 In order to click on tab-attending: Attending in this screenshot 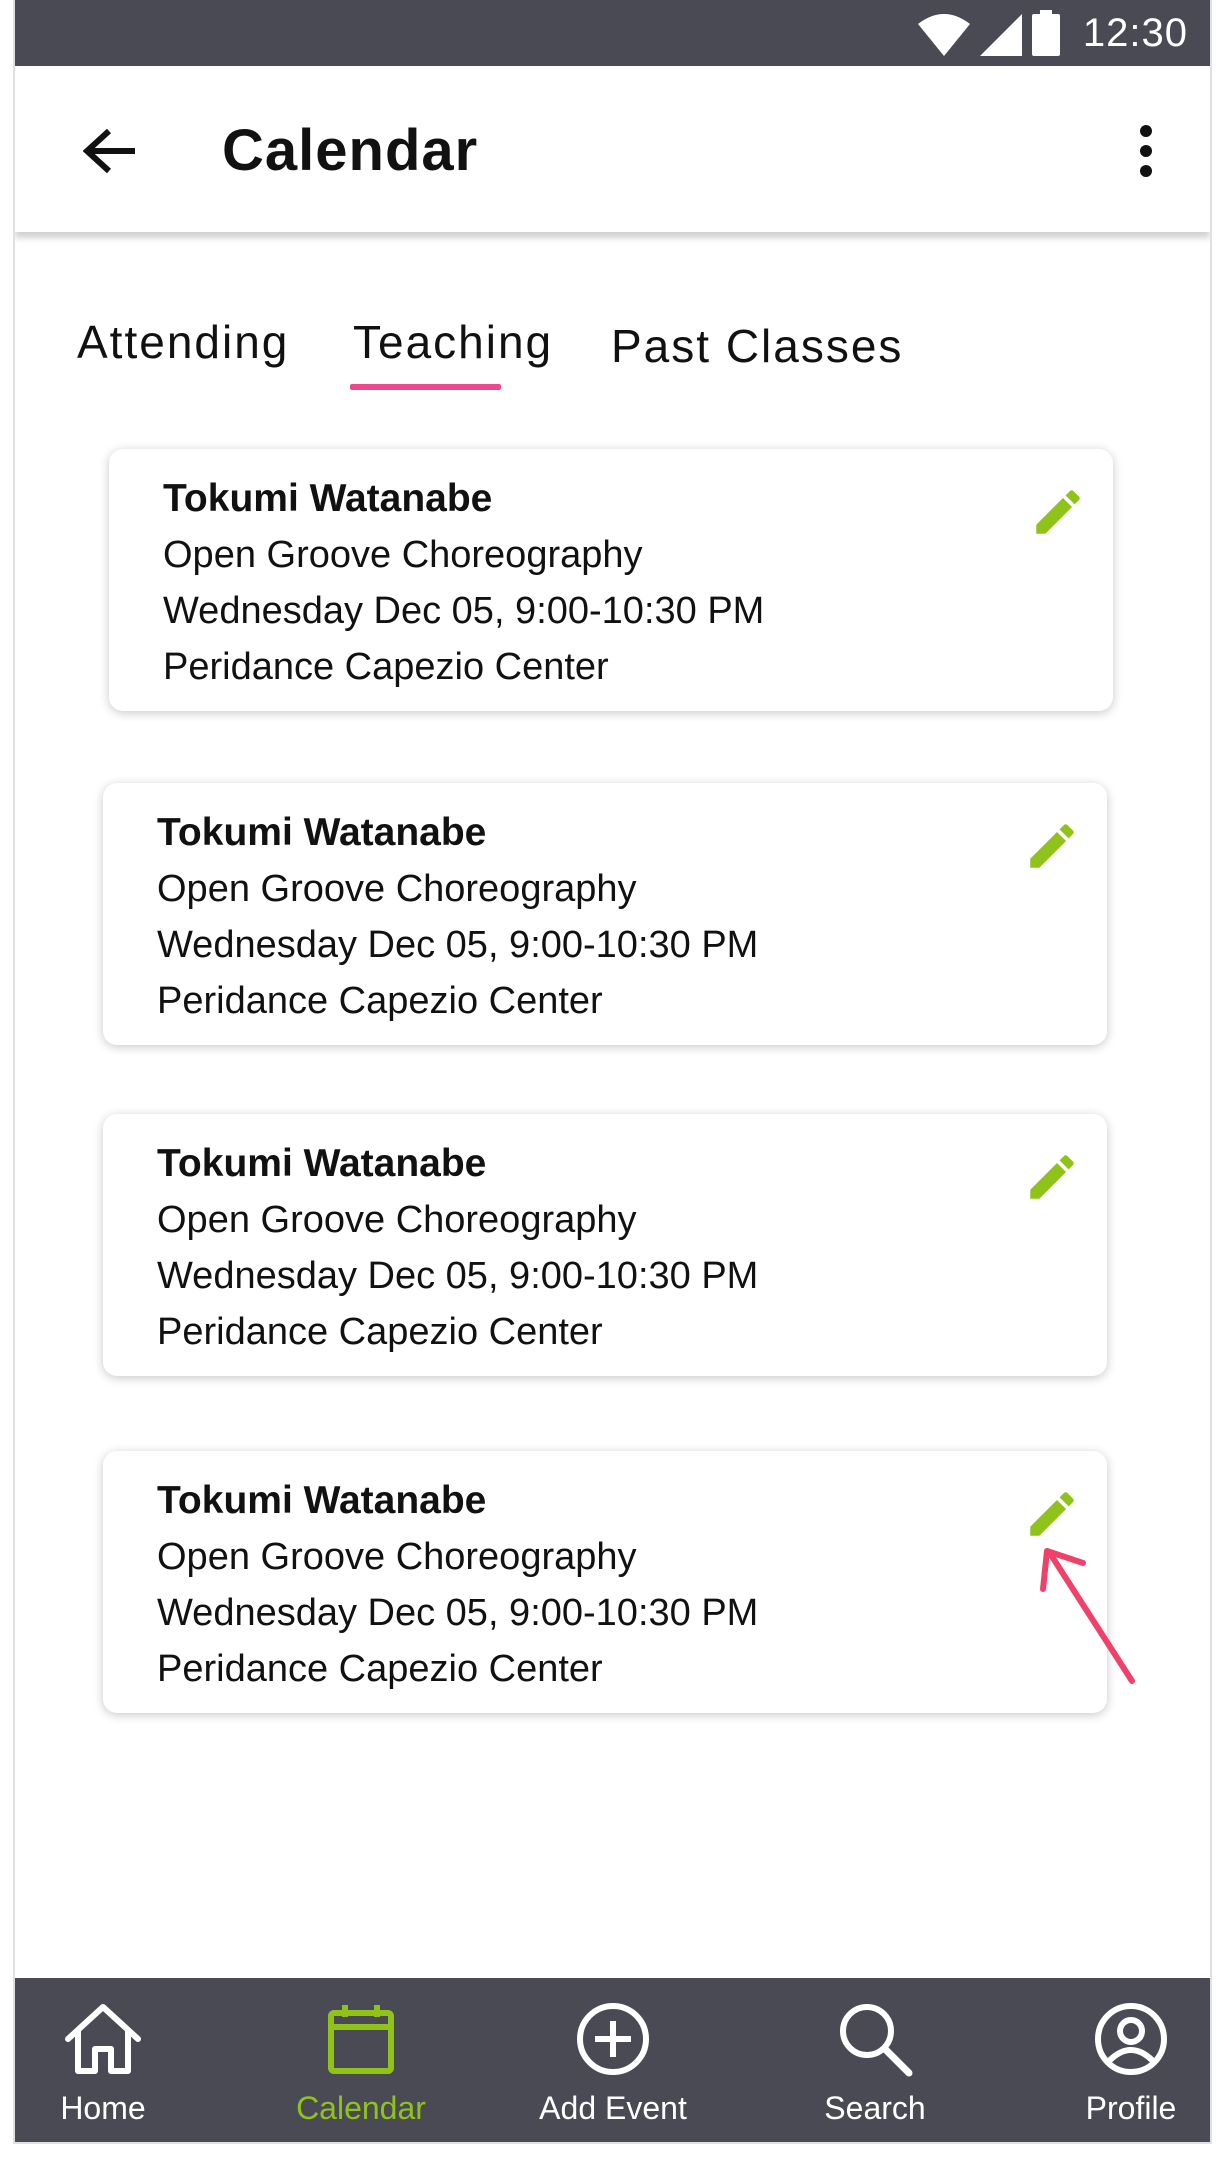, I will do `click(183, 342)`.